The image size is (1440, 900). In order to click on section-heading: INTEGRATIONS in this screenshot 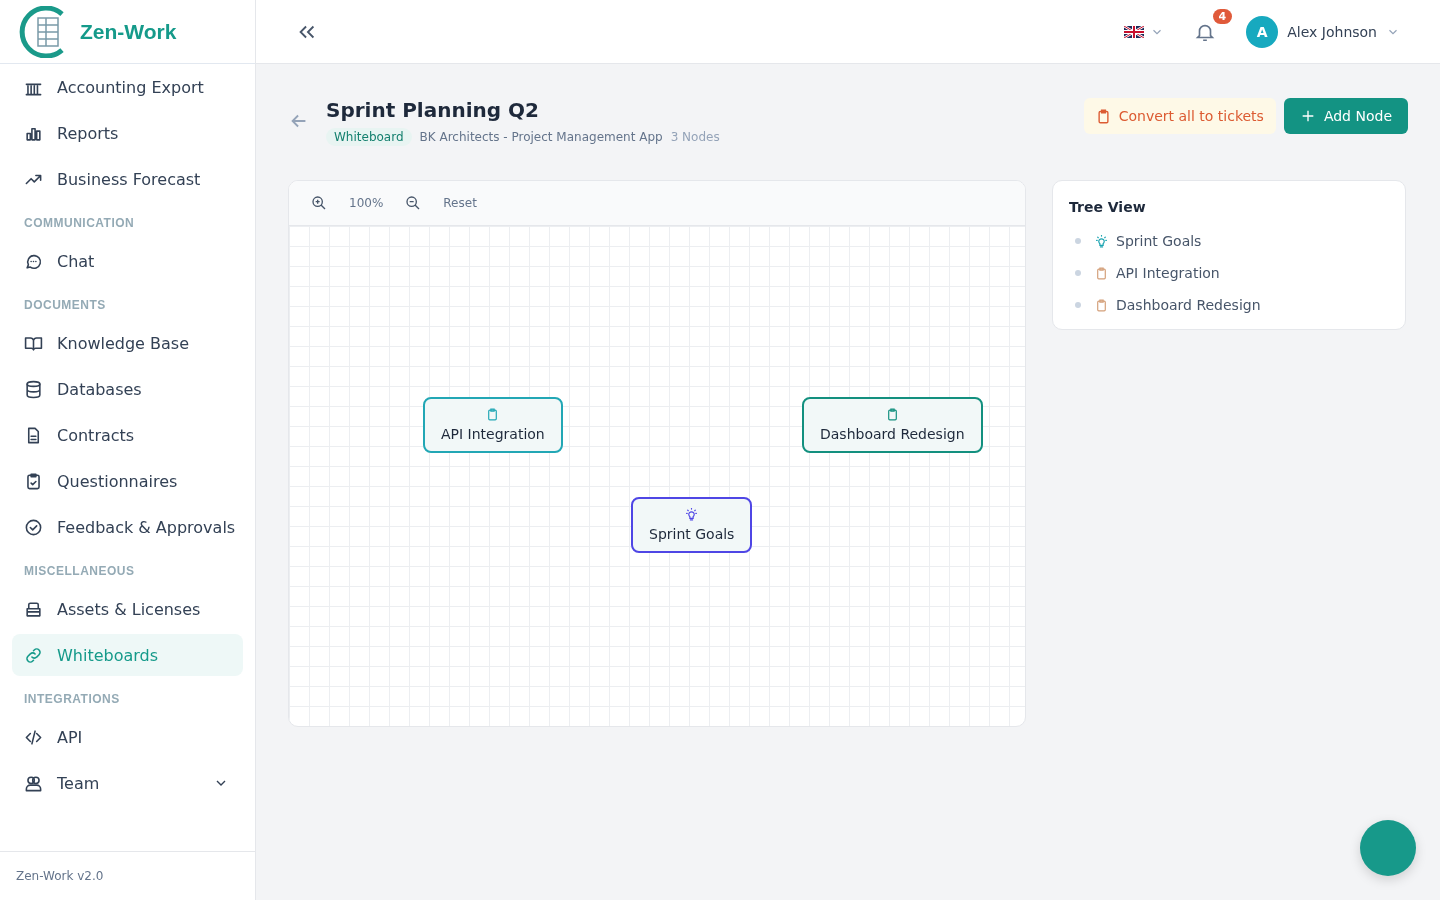, I will do `click(72, 699)`.